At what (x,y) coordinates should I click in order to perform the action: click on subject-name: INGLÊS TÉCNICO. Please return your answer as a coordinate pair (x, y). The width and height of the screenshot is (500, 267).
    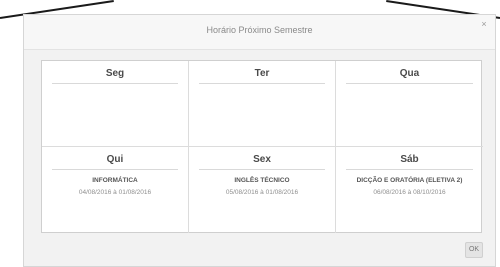
    Looking at the image, I should click on (262, 180).